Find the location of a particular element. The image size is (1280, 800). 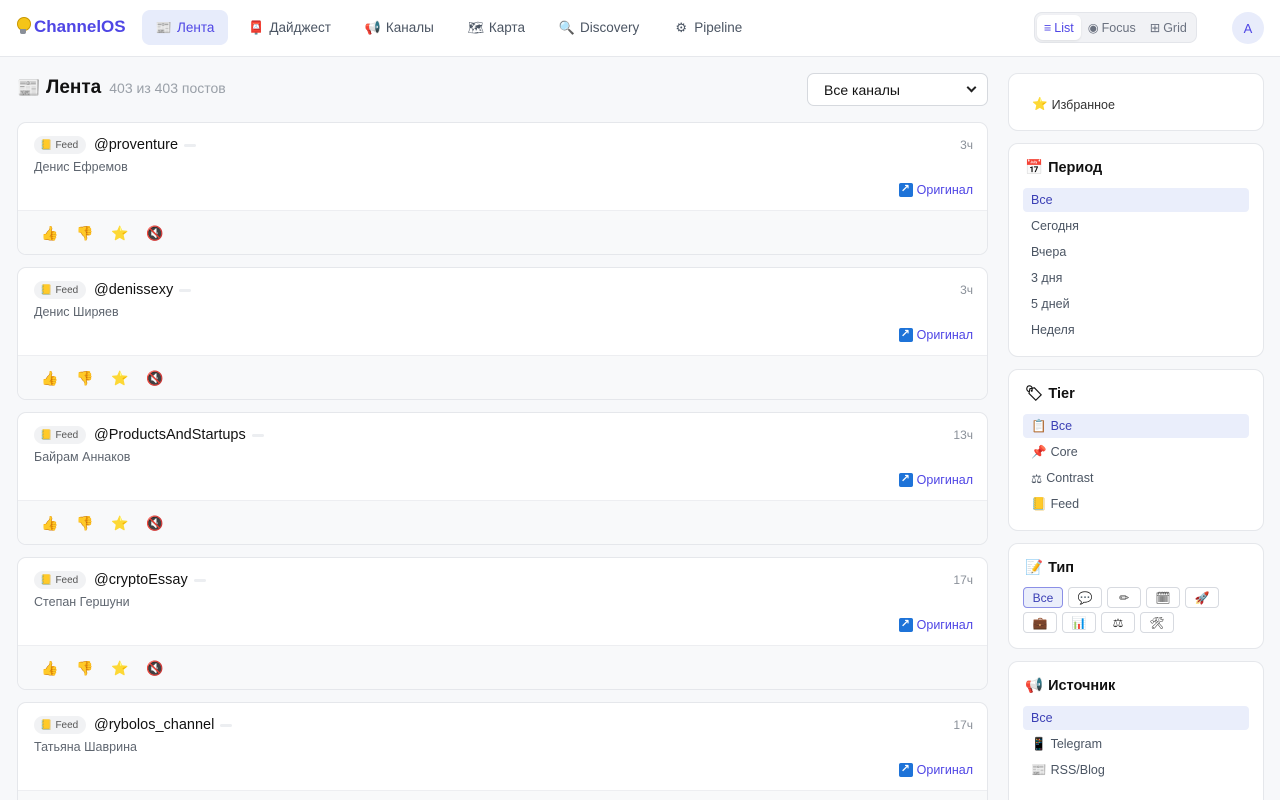

newspaper-icon: 📰 is located at coordinates (1039, 769).